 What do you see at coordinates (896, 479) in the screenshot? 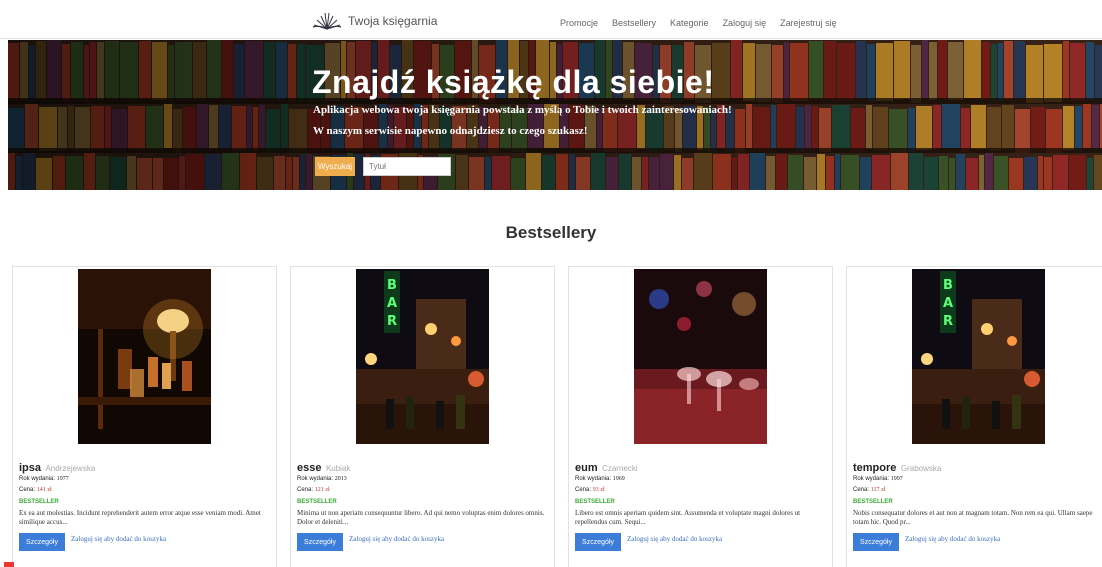
I see `year-value: 1997` at bounding box center [896, 479].